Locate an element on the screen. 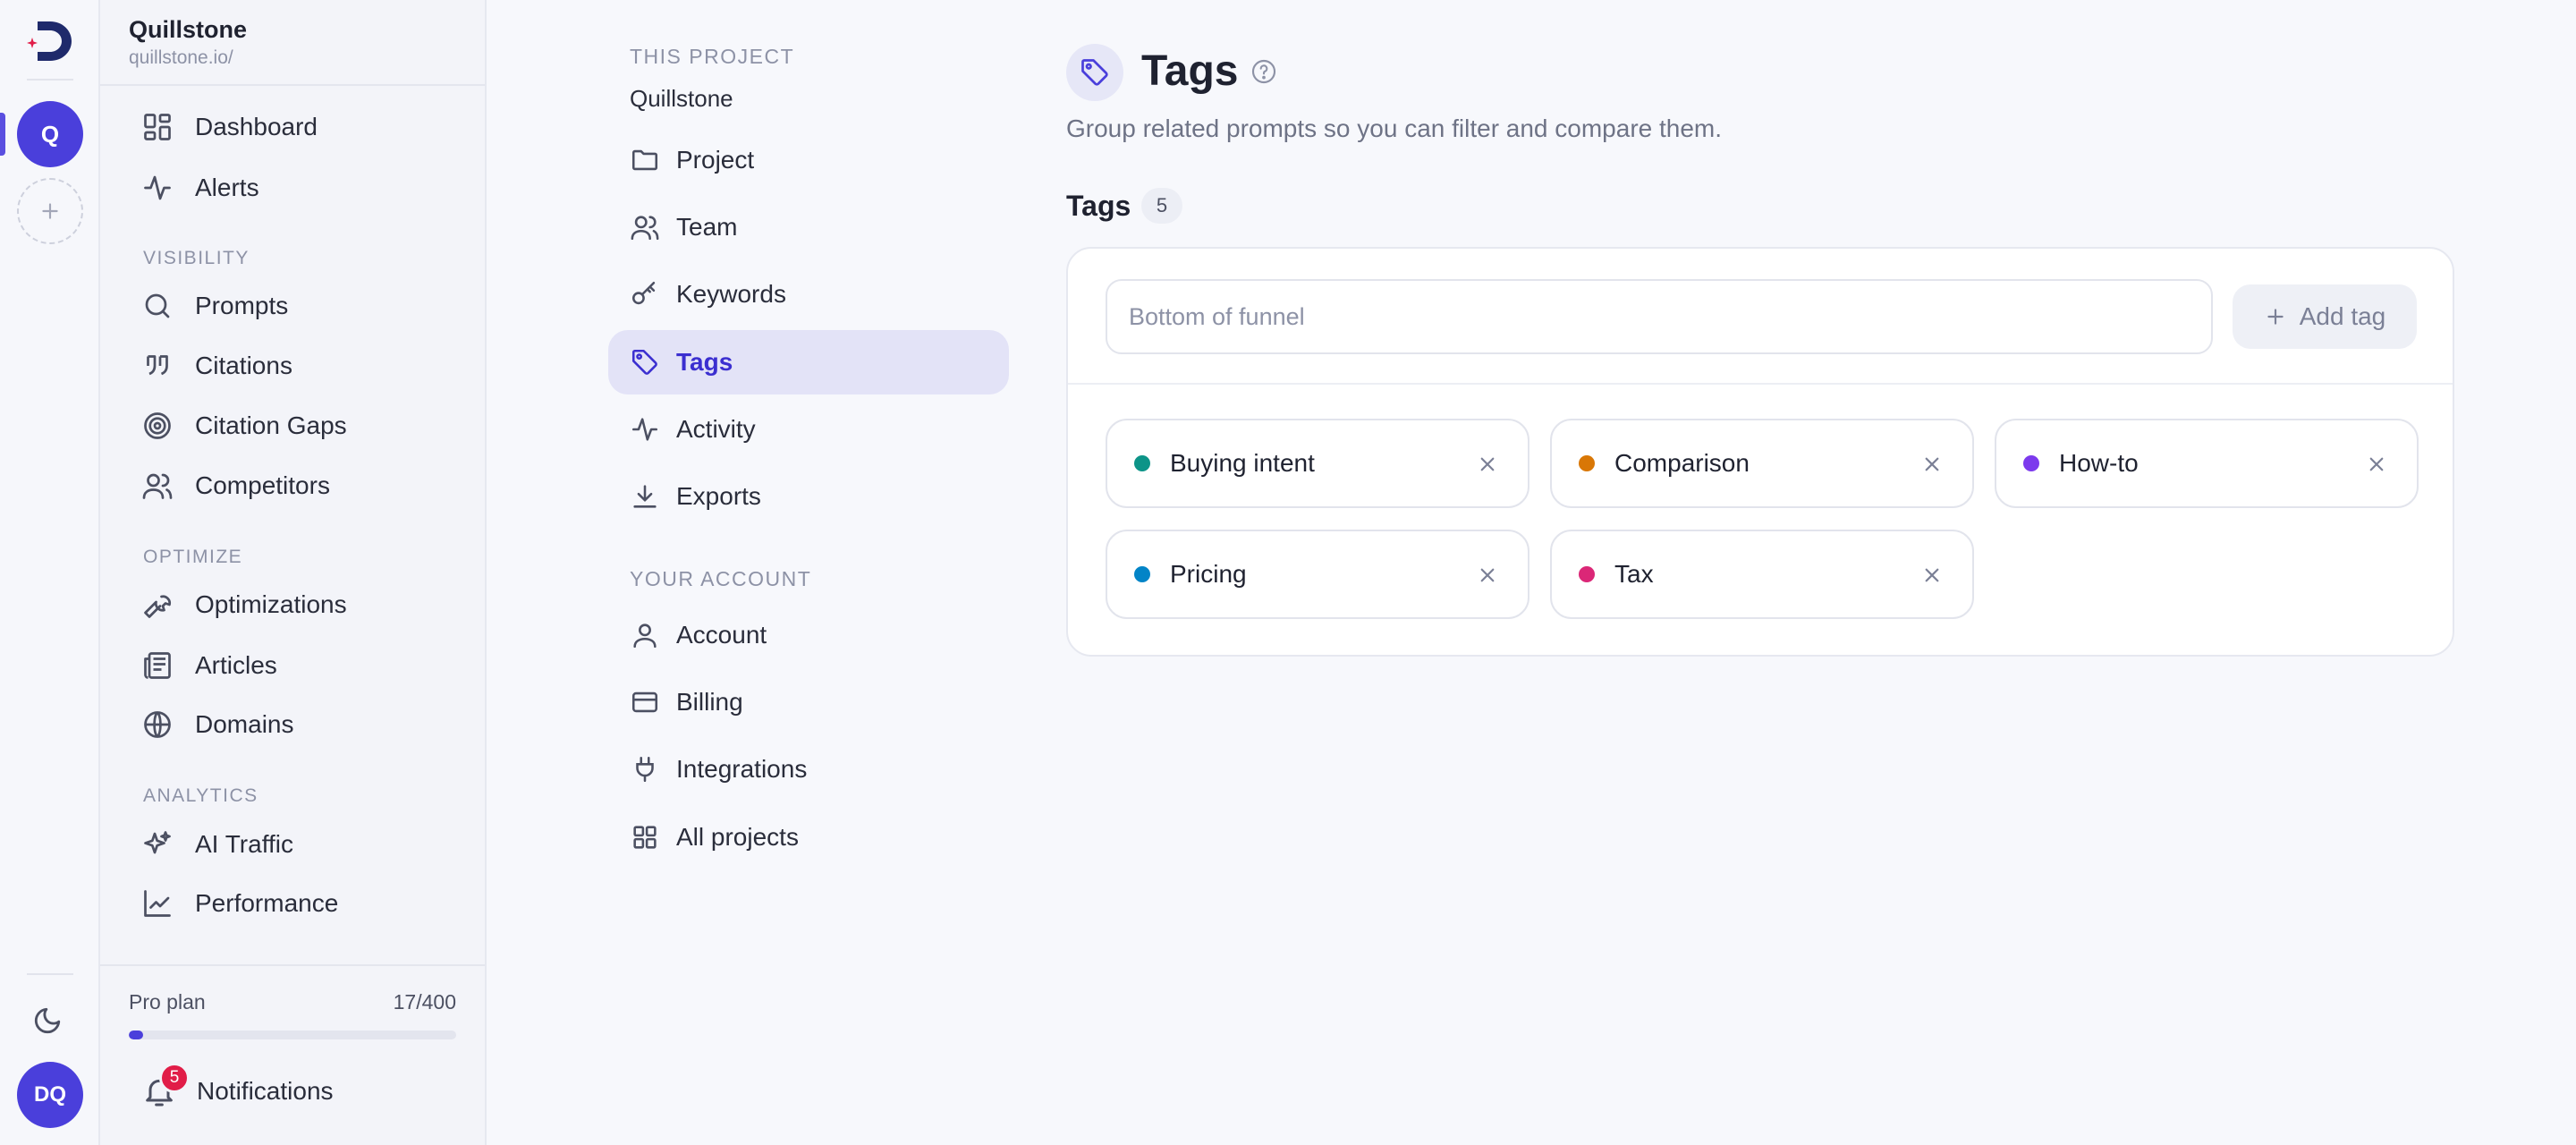 The width and height of the screenshot is (2576, 1145). sidebar-item-alerts: Alerts is located at coordinates (302, 188).